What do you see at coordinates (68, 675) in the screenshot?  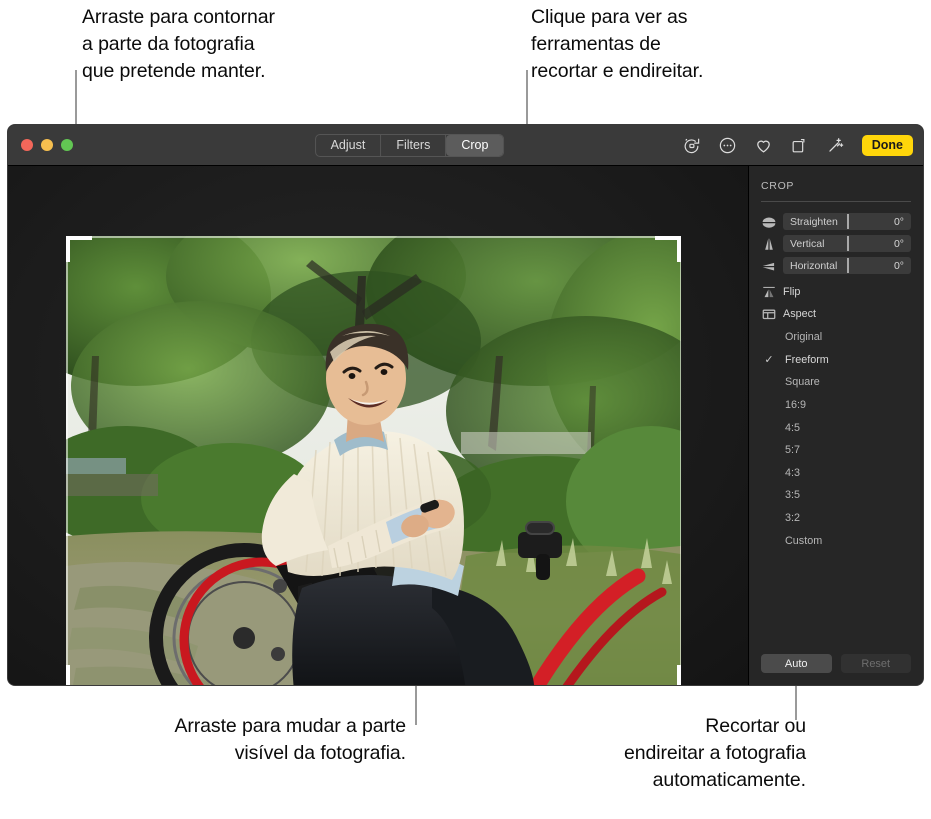 I see `crop-handle-bottom-left` at bounding box center [68, 675].